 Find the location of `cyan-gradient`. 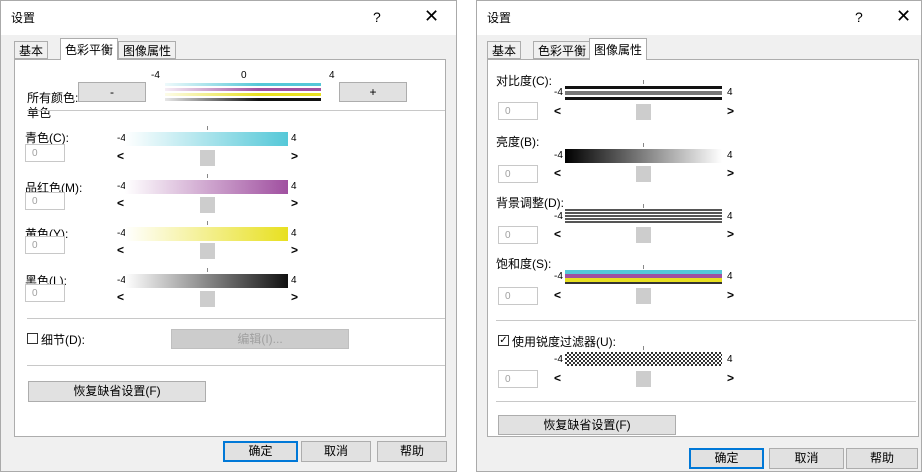

cyan-gradient is located at coordinates (206, 139).